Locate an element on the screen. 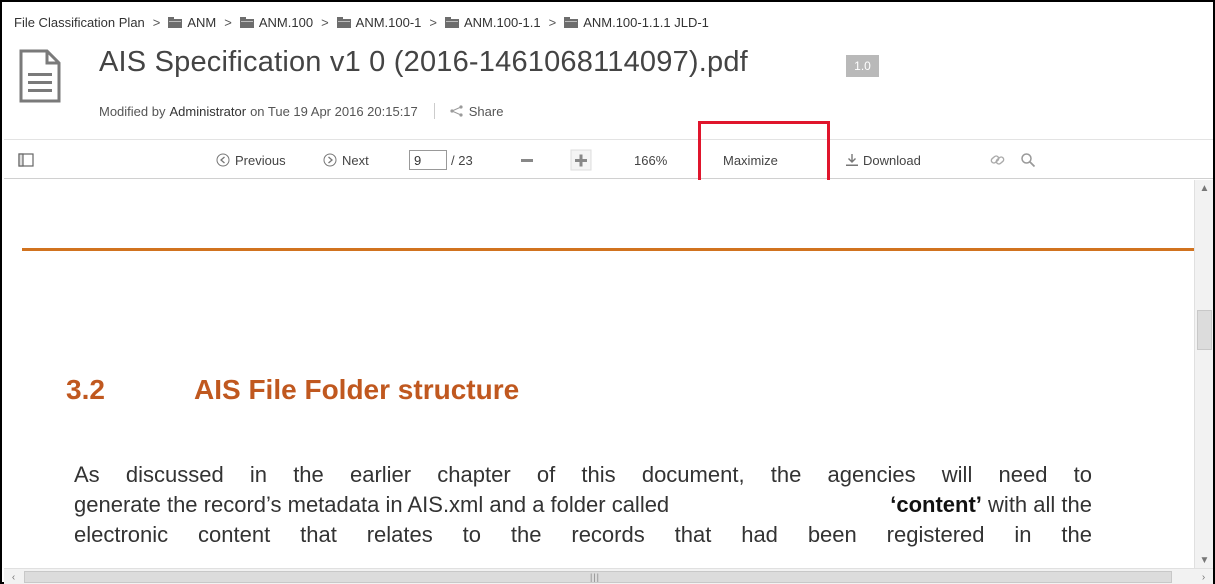 This screenshot has width=1215, height=584. sidebar-toggle-icon is located at coordinates (26, 160).